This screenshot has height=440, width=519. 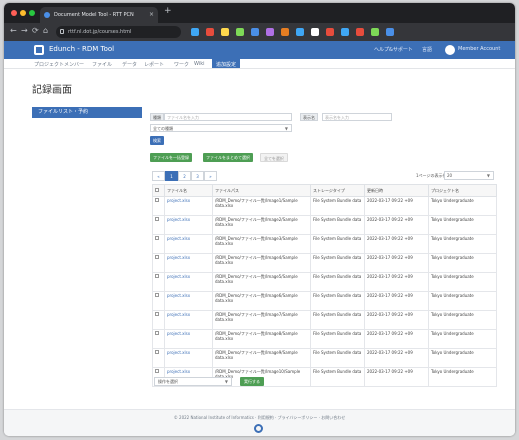 I want to click on bulk-action-select: 操作を選択 ▼, so click(x=193, y=381).